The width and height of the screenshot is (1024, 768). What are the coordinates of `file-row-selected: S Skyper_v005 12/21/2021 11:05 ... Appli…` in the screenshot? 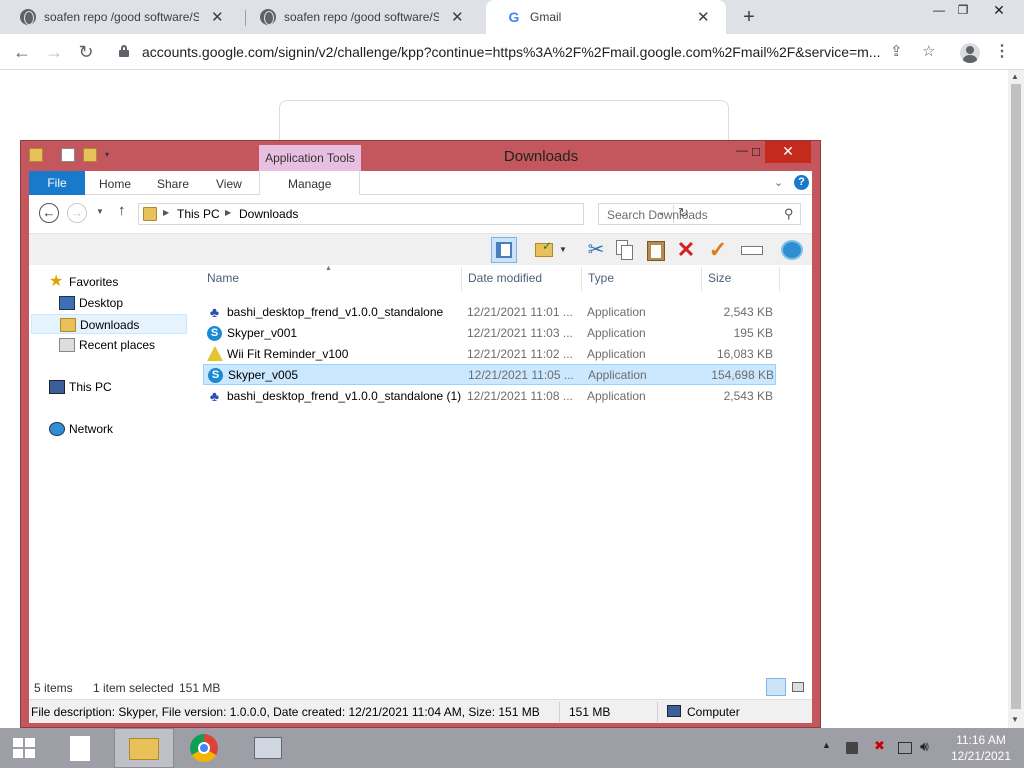 It's located at (489, 374).